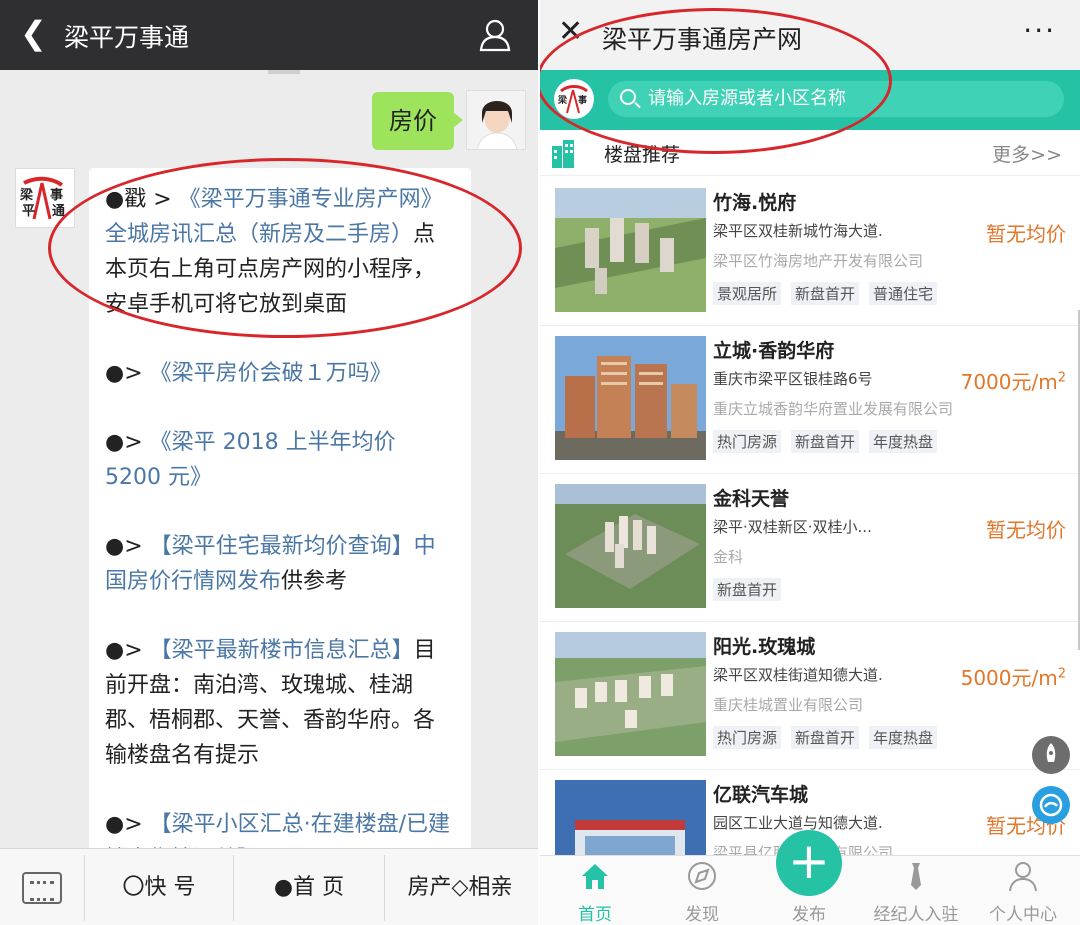 The height and width of the screenshot is (925, 1080). What do you see at coordinates (271, 373) in the screenshot?
I see `link-price-10k: 《梁平房价会破１万吗》` at bounding box center [271, 373].